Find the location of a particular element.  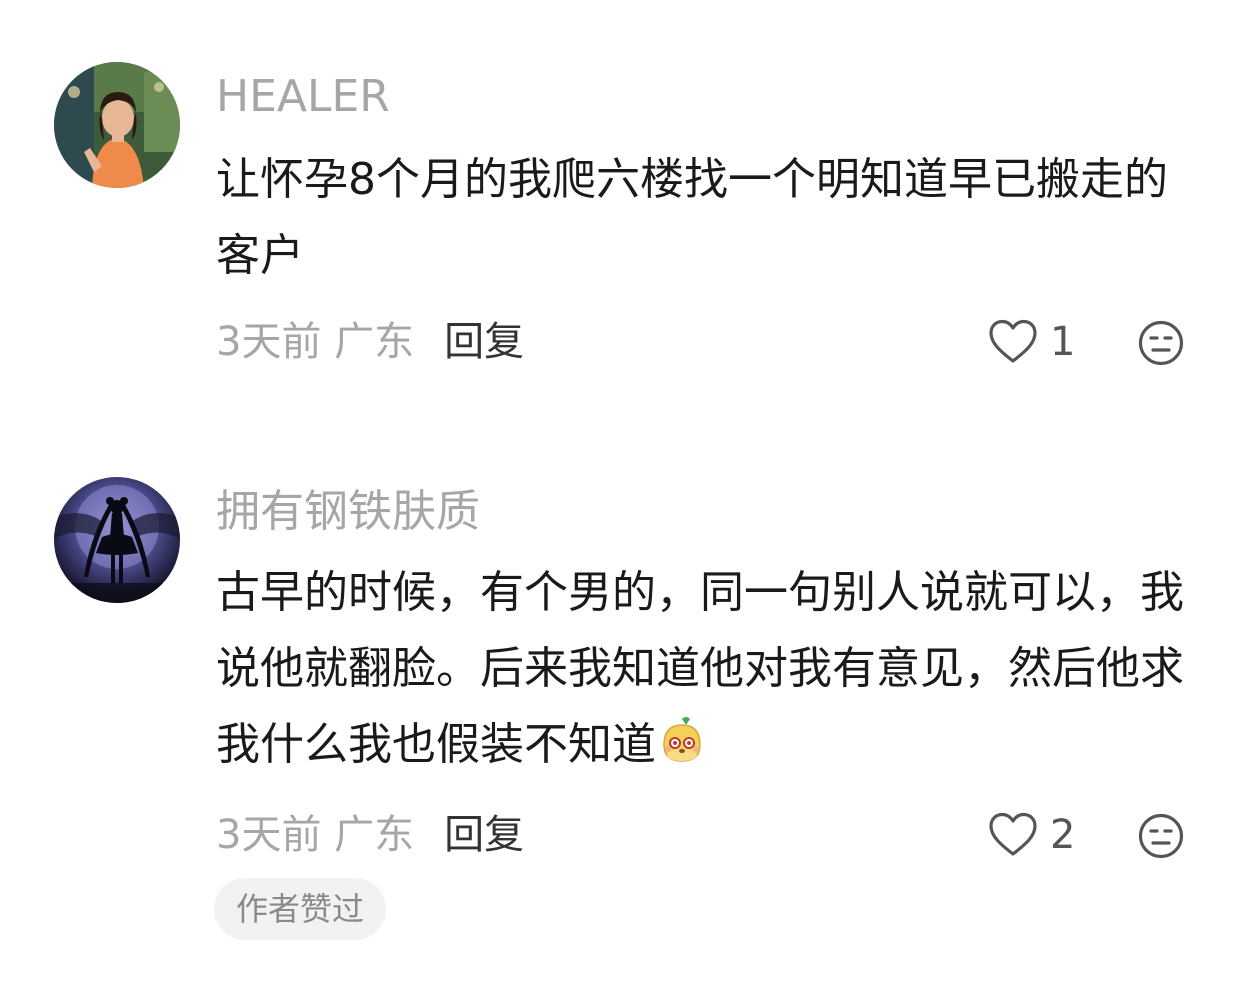

like-count: 1 is located at coordinates (1063, 342).